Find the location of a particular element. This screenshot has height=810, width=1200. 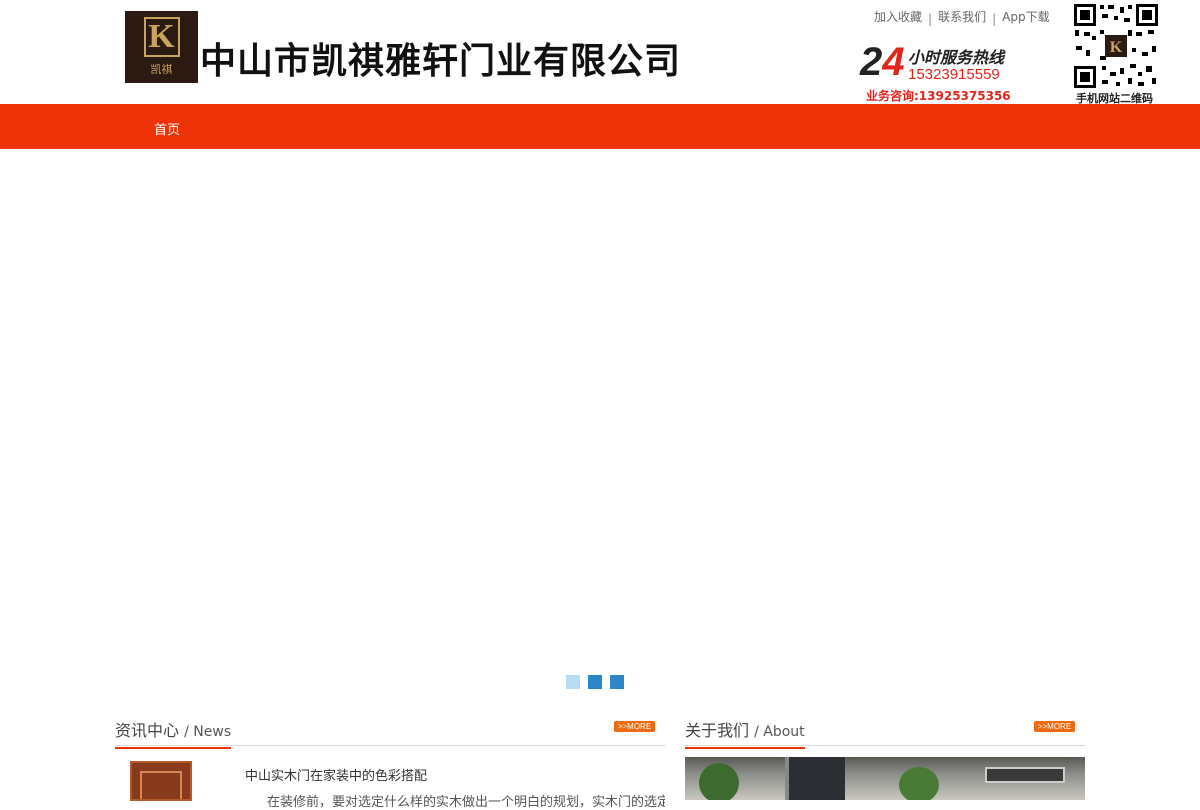

nav-item-home: 首页 is located at coordinates (167, 128).